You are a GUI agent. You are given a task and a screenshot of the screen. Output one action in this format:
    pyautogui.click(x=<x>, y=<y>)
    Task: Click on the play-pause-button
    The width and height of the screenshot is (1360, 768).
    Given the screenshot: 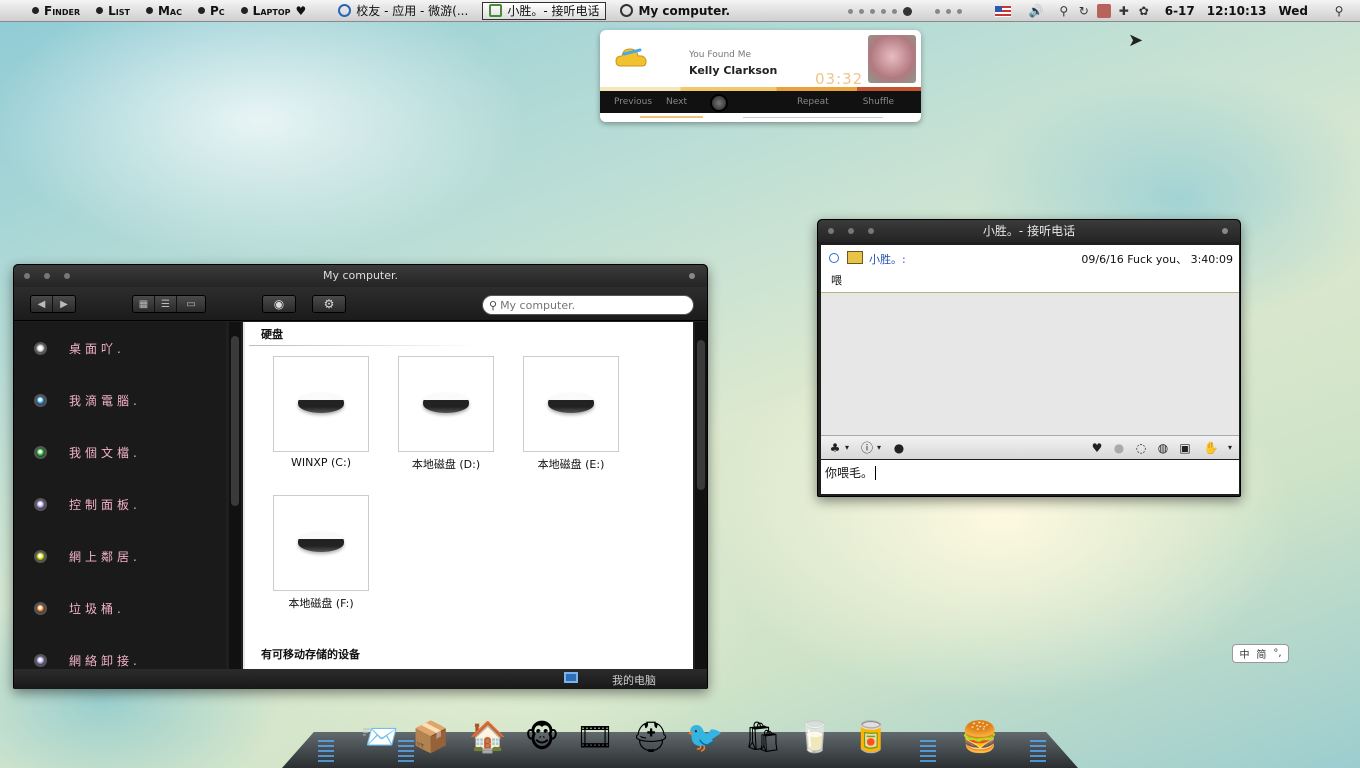 What is the action you would take?
    pyautogui.click(x=719, y=103)
    